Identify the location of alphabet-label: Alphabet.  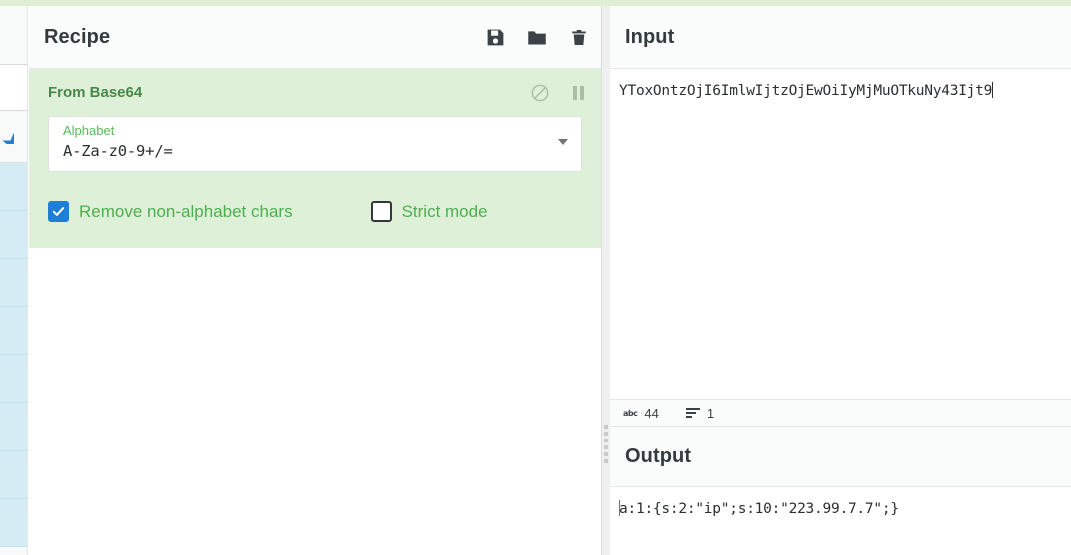
(89, 130).